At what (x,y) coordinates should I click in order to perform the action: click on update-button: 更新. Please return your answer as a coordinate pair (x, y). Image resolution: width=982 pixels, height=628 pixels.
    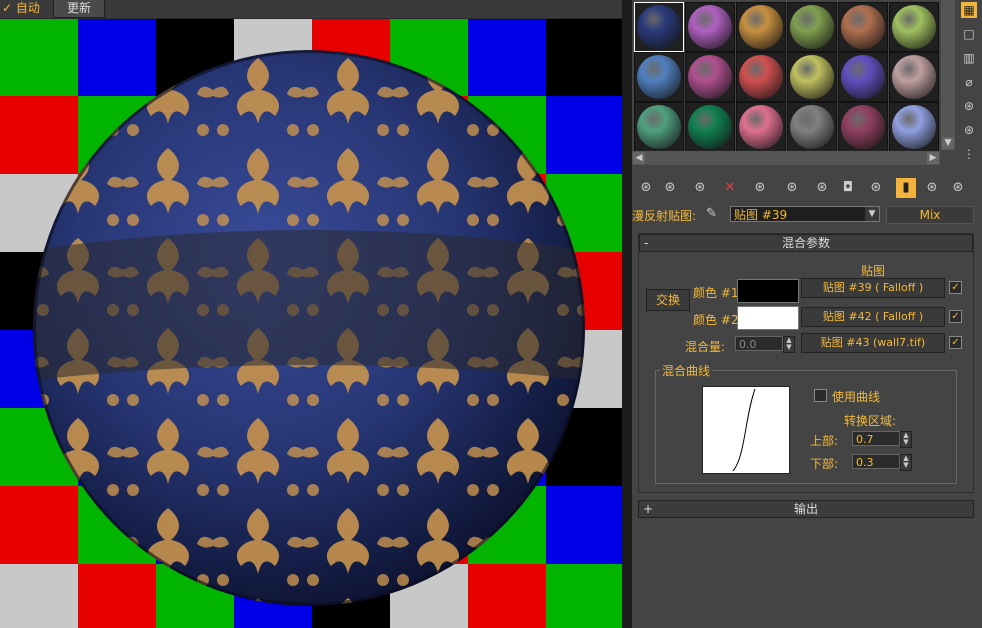
    Looking at the image, I should click on (79, 9).